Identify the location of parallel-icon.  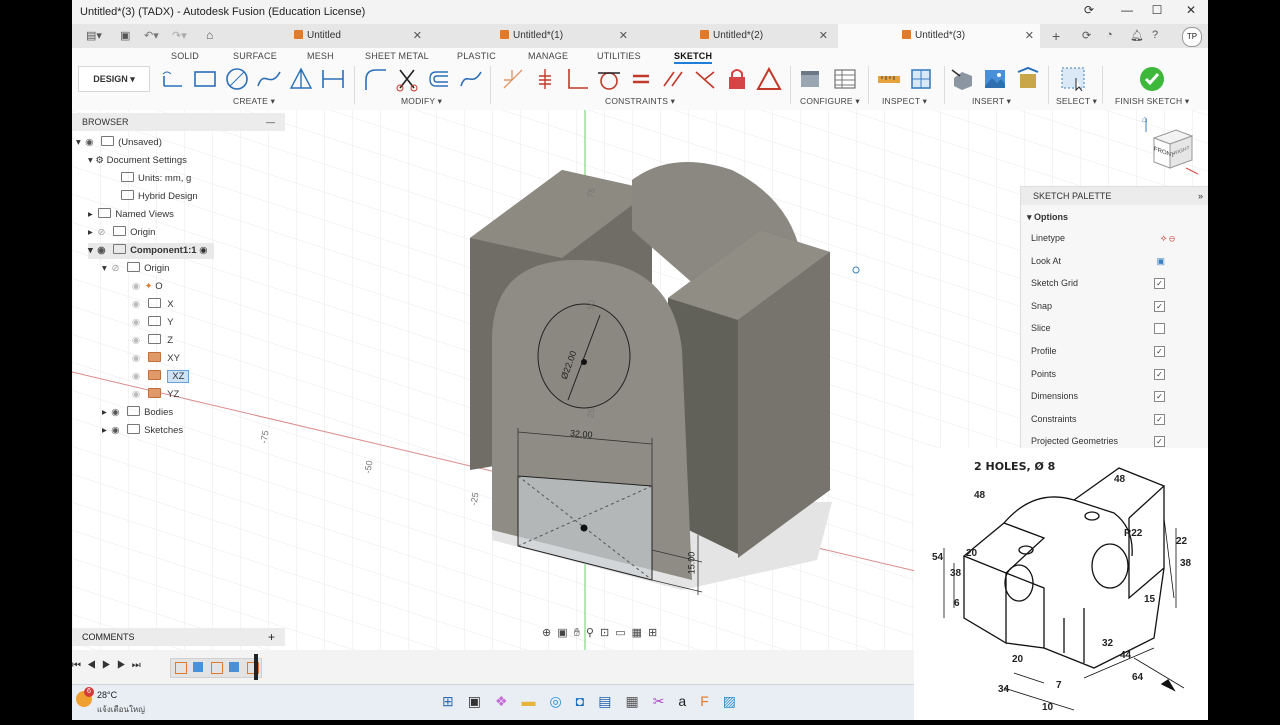
(673, 79).